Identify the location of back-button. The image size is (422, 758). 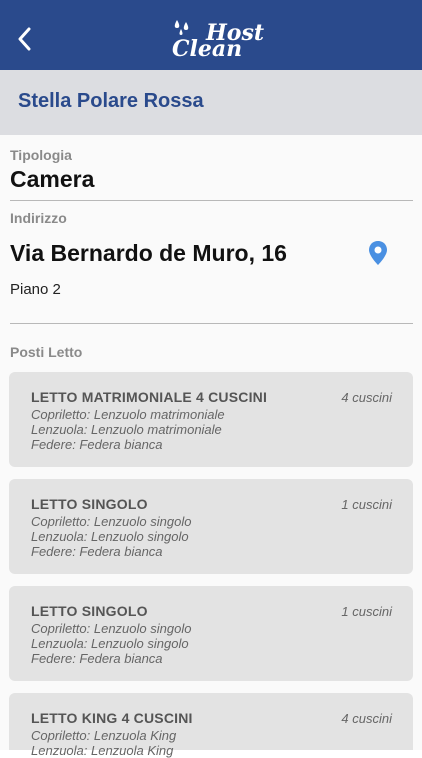
(25, 39).